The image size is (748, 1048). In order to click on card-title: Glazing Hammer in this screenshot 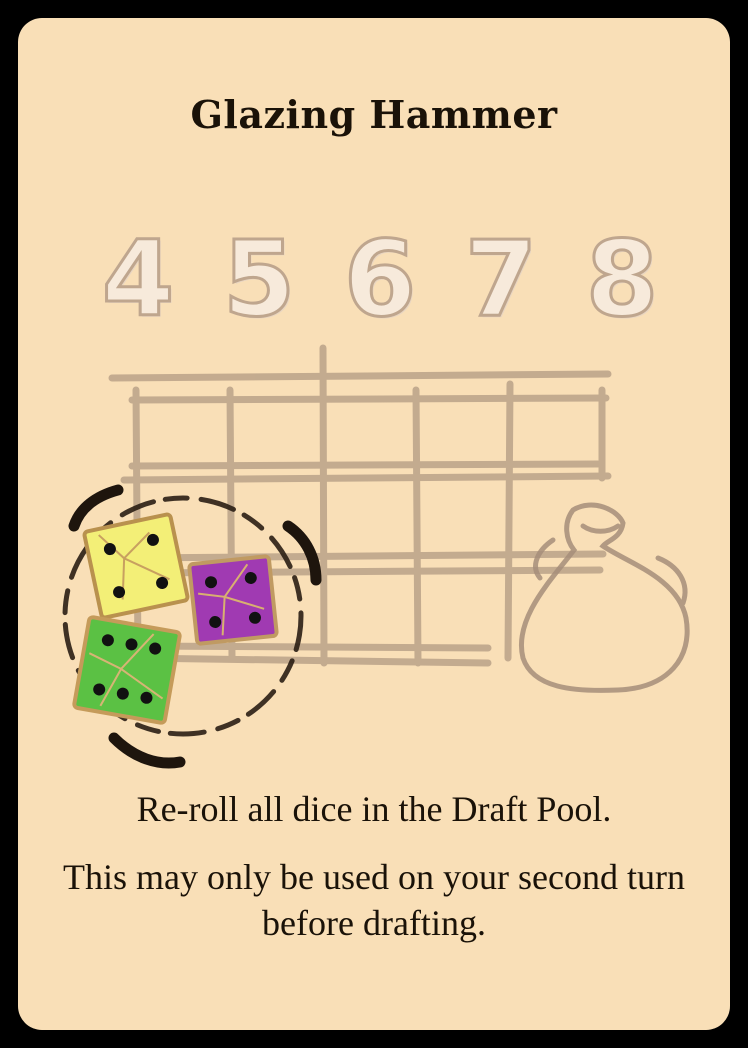, I will do `click(374, 114)`.